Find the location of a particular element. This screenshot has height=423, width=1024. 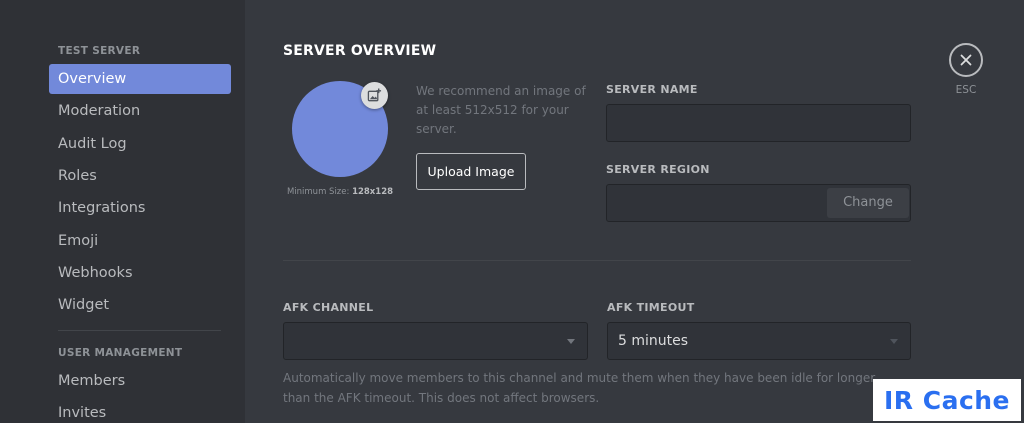

avatar-upload-badge is located at coordinates (374, 95).